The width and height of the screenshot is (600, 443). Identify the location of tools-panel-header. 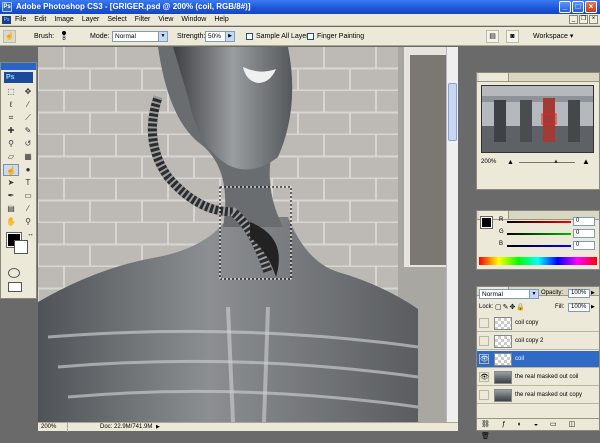
(18, 66).